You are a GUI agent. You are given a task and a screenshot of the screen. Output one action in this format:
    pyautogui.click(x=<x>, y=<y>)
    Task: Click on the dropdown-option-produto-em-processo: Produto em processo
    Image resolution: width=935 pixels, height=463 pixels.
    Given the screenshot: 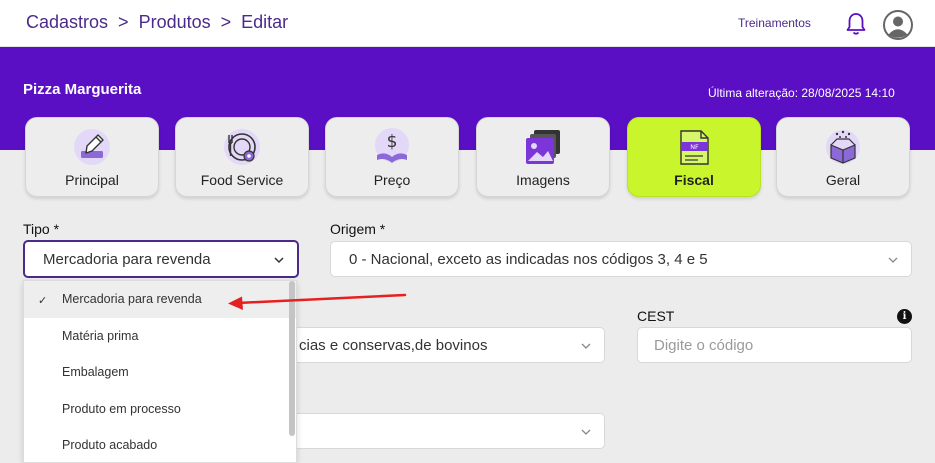 What is the action you would take?
    pyautogui.click(x=160, y=409)
    